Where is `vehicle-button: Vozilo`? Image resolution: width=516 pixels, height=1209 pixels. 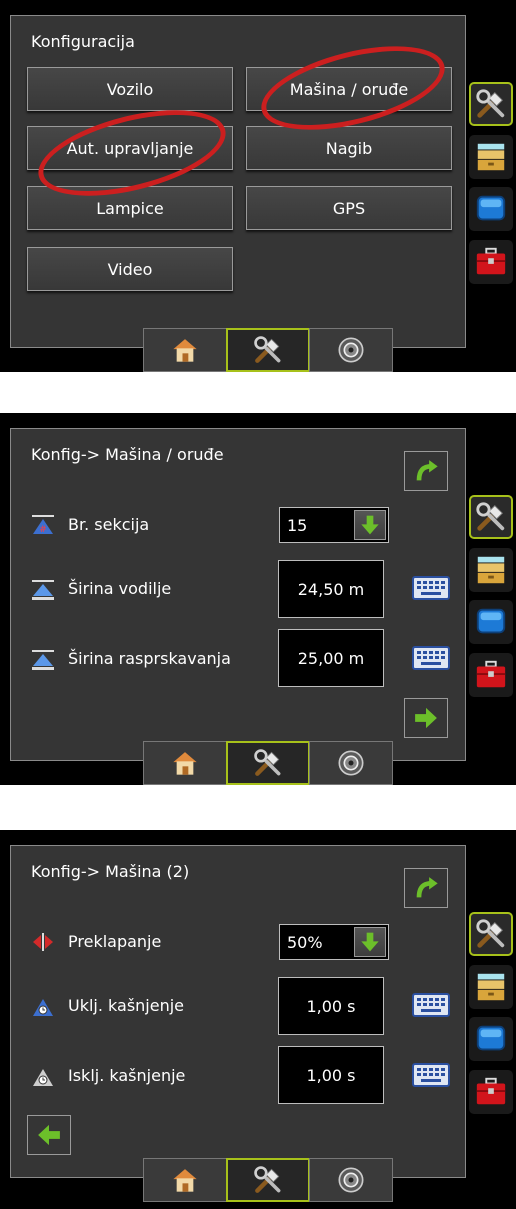 vehicle-button: Vozilo is located at coordinates (130, 89).